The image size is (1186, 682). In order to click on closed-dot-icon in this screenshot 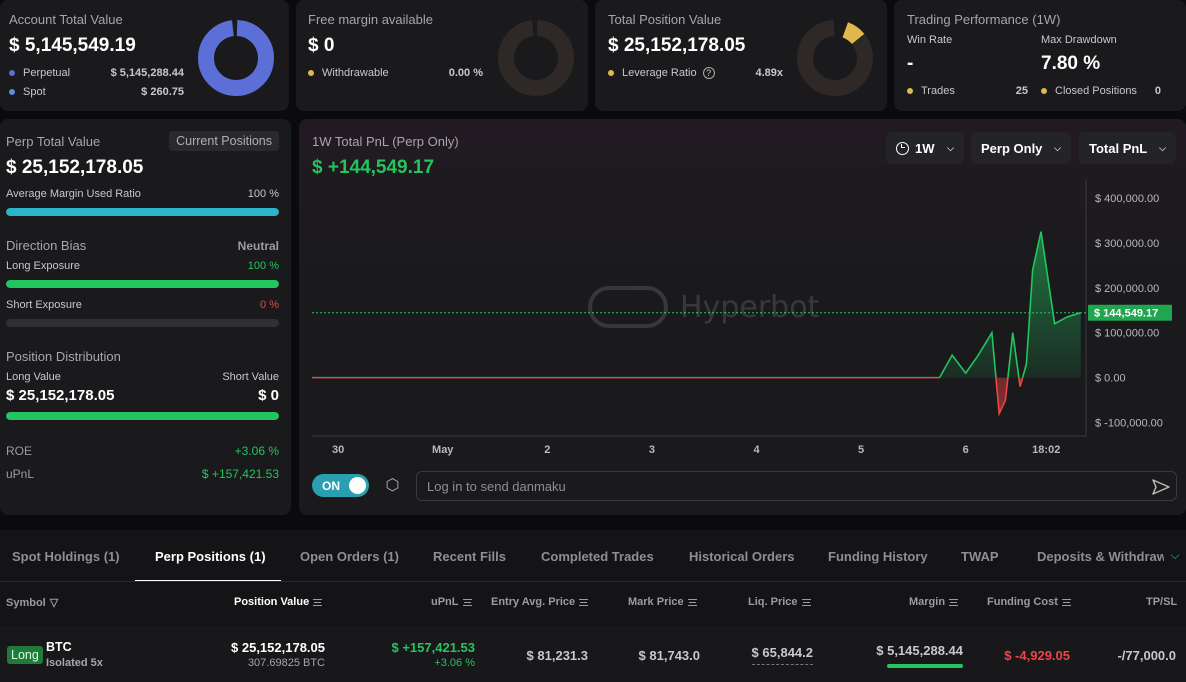, I will do `click(1044, 91)`.